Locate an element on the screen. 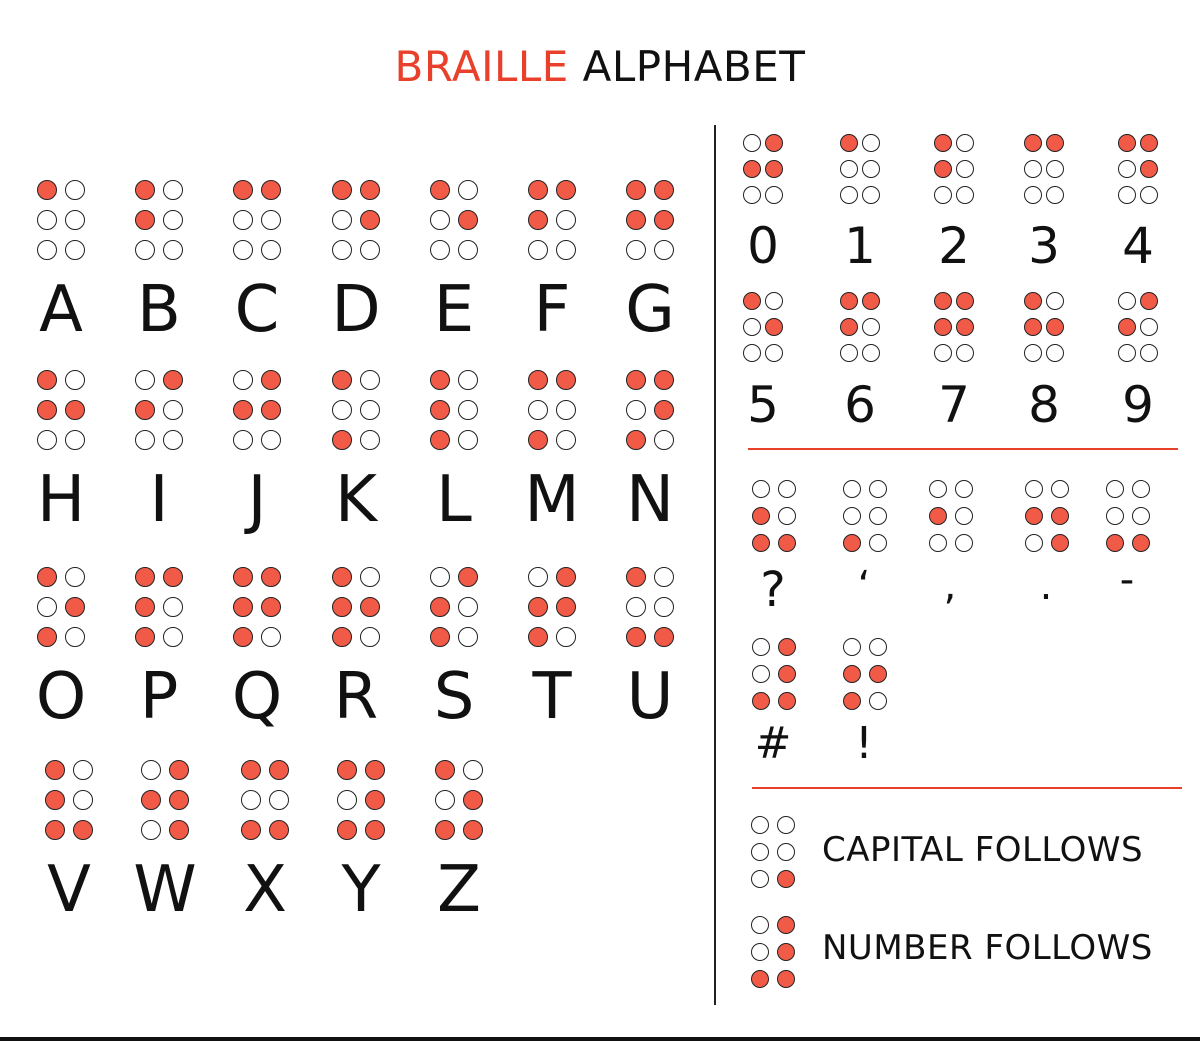  punct-comma-label: , is located at coordinates (950, 586).